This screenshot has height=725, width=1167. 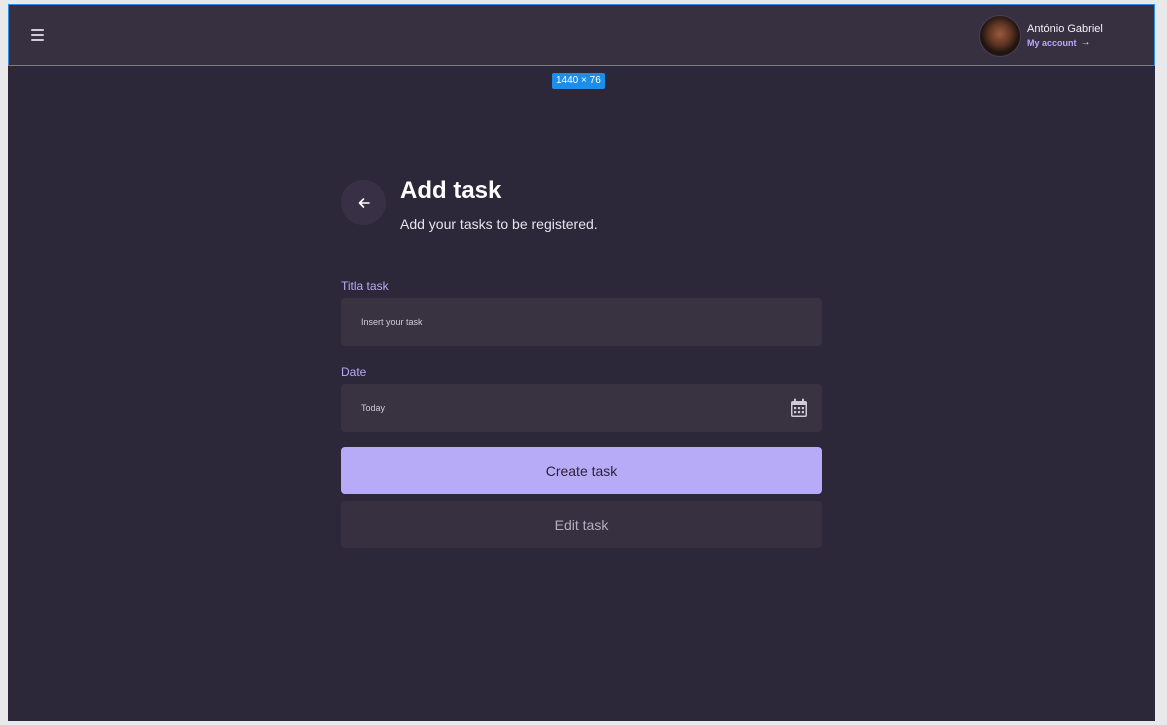 I want to click on my-account-label: My account, so click(x=1052, y=42).